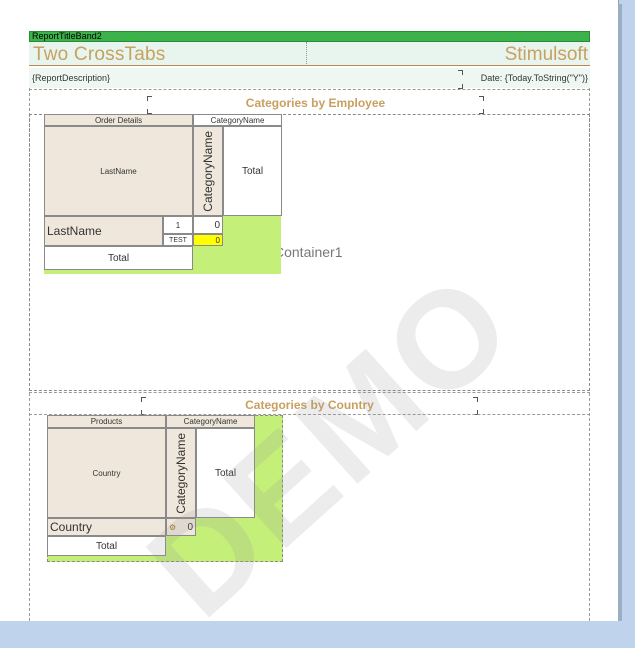 Image resolution: width=635 pixels, height=648 pixels. I want to click on crosstab1-cell-1: 0, so click(208, 225).